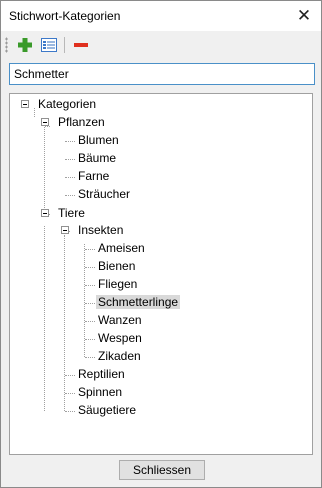 The width and height of the screenshot is (322, 488). I want to click on tree-node-baeume: Bäume, so click(97, 158).